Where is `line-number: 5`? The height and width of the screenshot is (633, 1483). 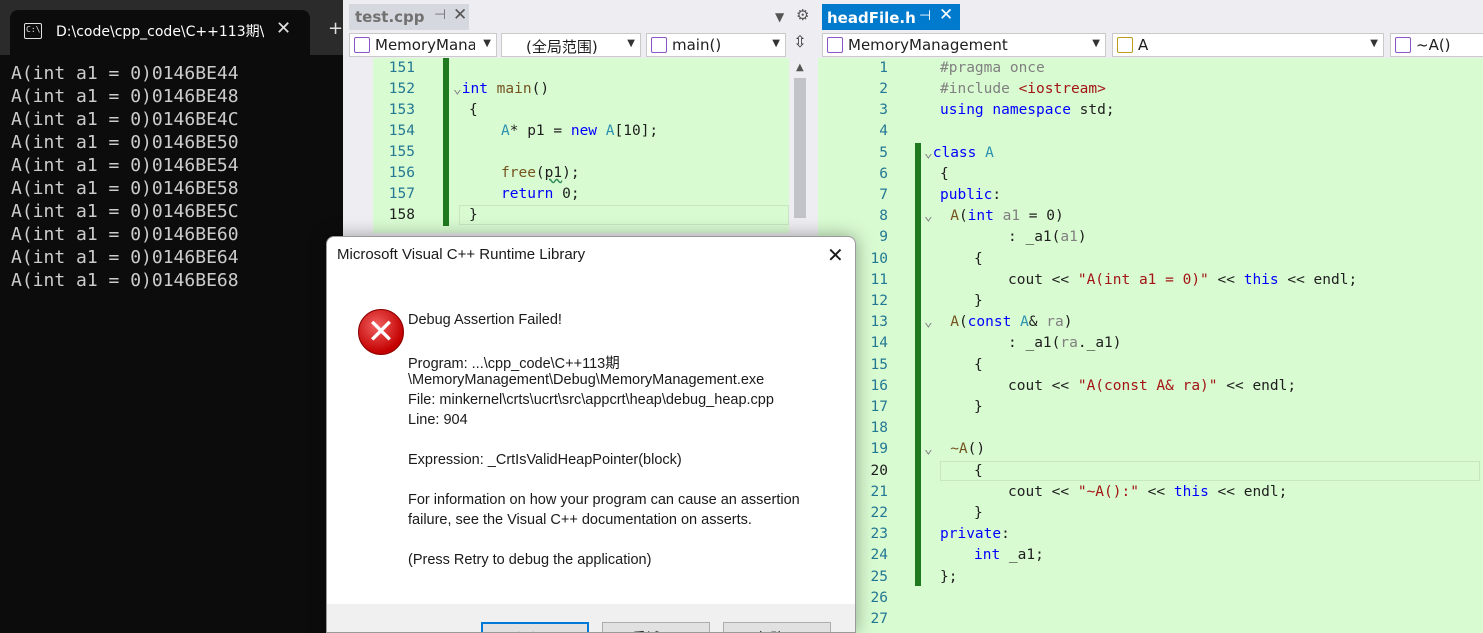 line-number: 5 is located at coordinates (883, 153).